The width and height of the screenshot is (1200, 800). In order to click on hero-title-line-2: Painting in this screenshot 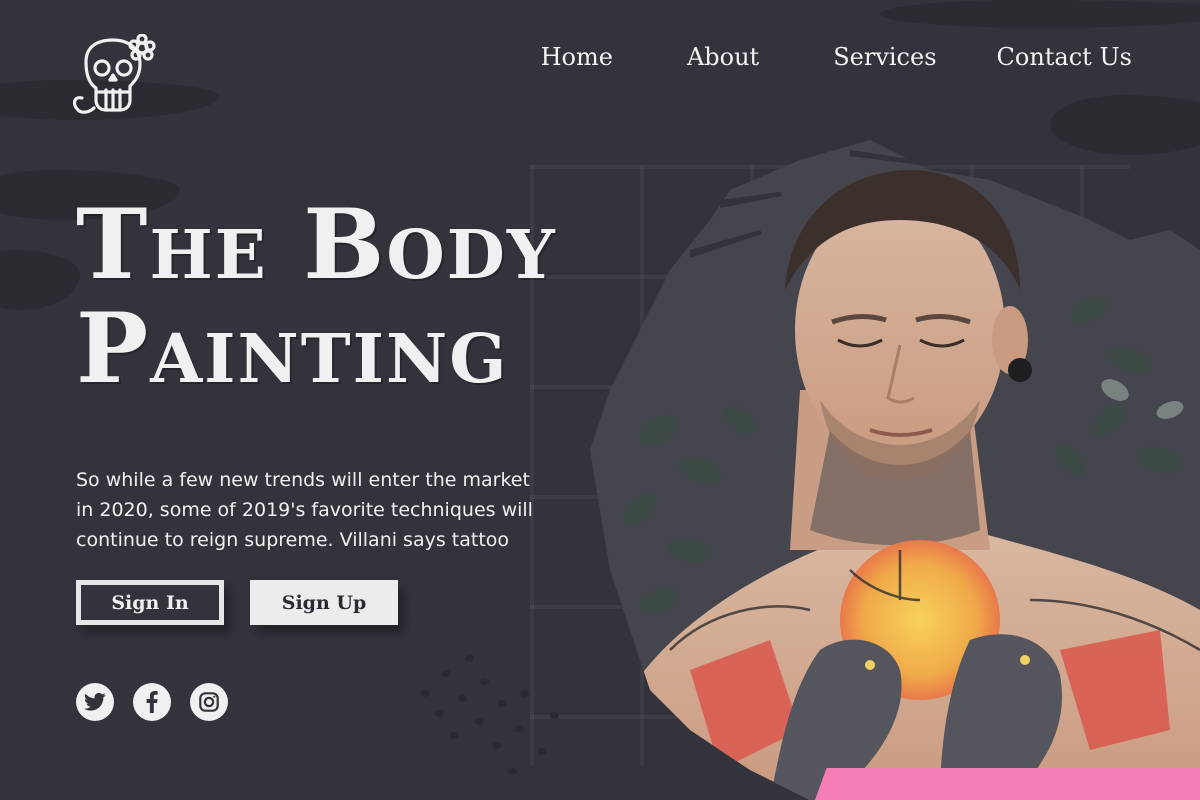, I will do `click(292, 349)`.